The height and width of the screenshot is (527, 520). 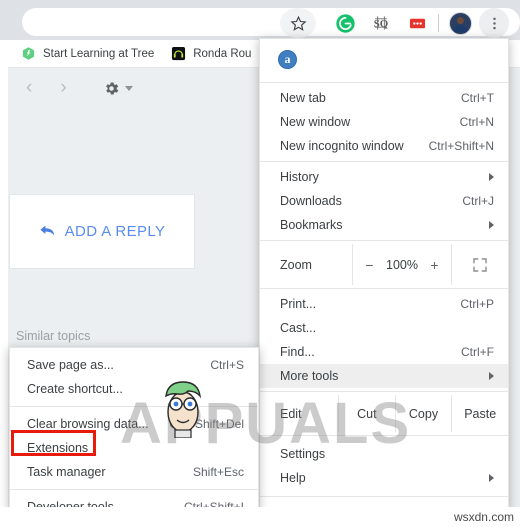 I want to click on menu-item-more-tools: More tools, so click(x=384, y=376).